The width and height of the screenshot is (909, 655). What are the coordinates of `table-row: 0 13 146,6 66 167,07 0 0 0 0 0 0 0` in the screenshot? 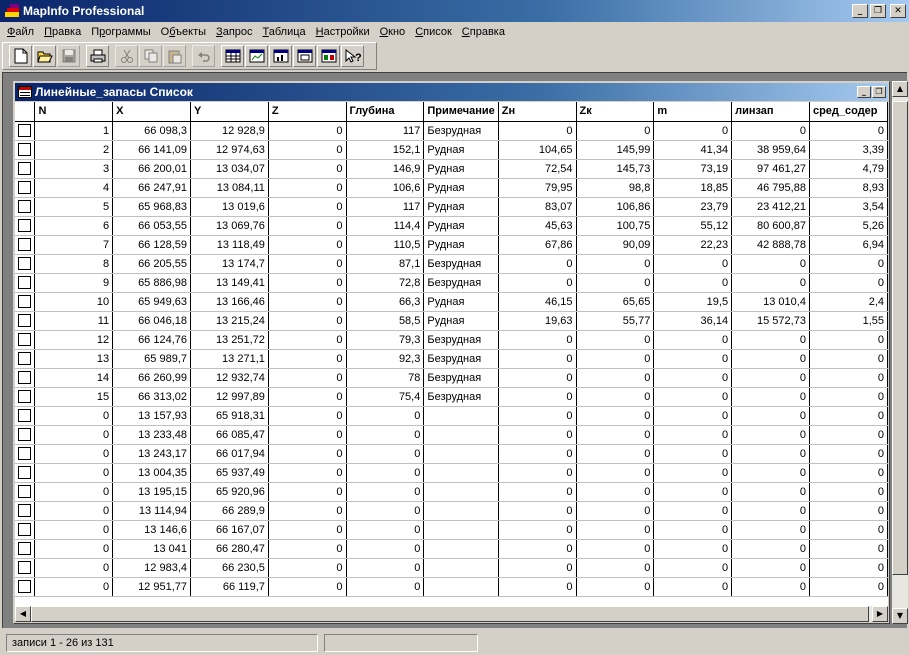 It's located at (451, 530).